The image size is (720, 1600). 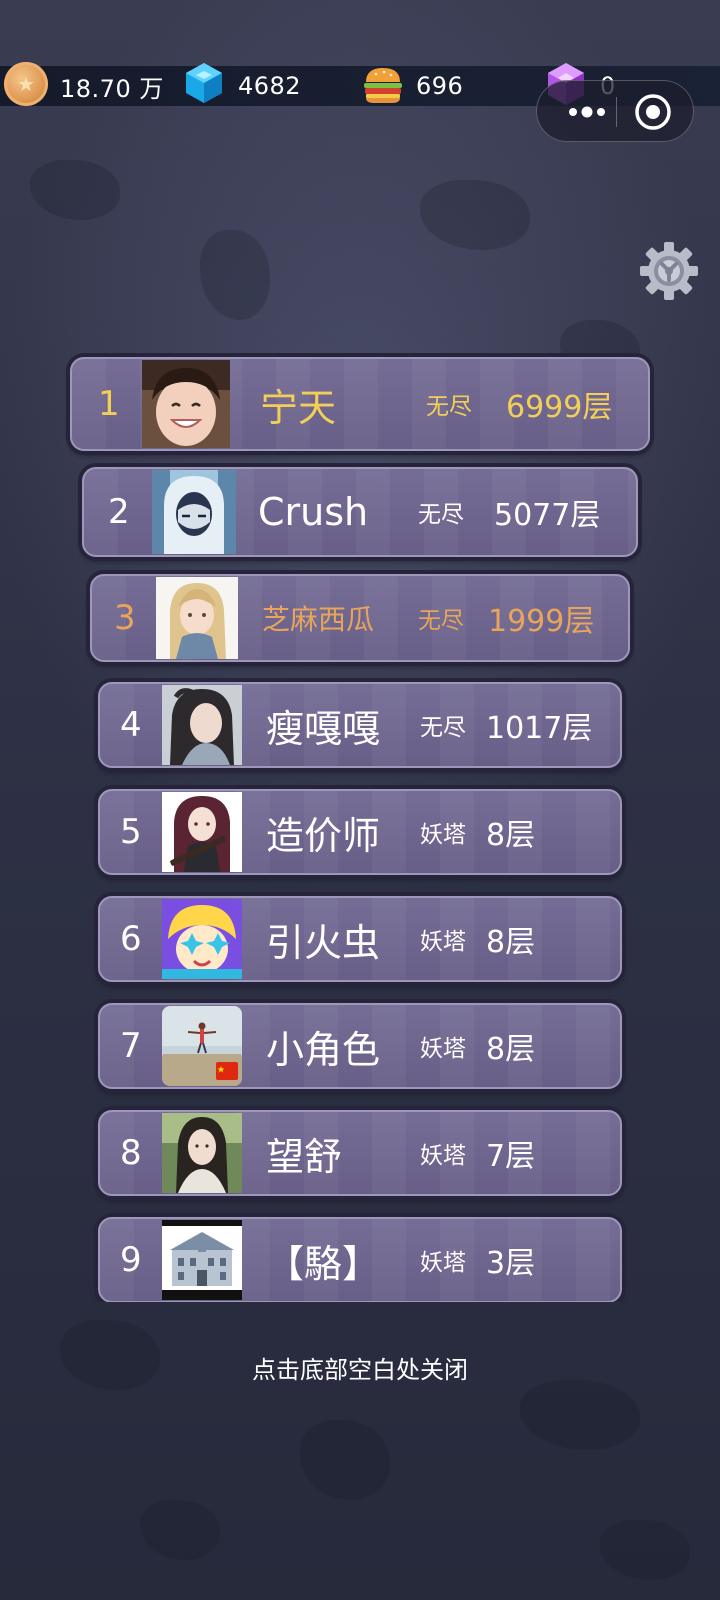 I want to click on floor-count: 3层, so click(x=511, y=1263).